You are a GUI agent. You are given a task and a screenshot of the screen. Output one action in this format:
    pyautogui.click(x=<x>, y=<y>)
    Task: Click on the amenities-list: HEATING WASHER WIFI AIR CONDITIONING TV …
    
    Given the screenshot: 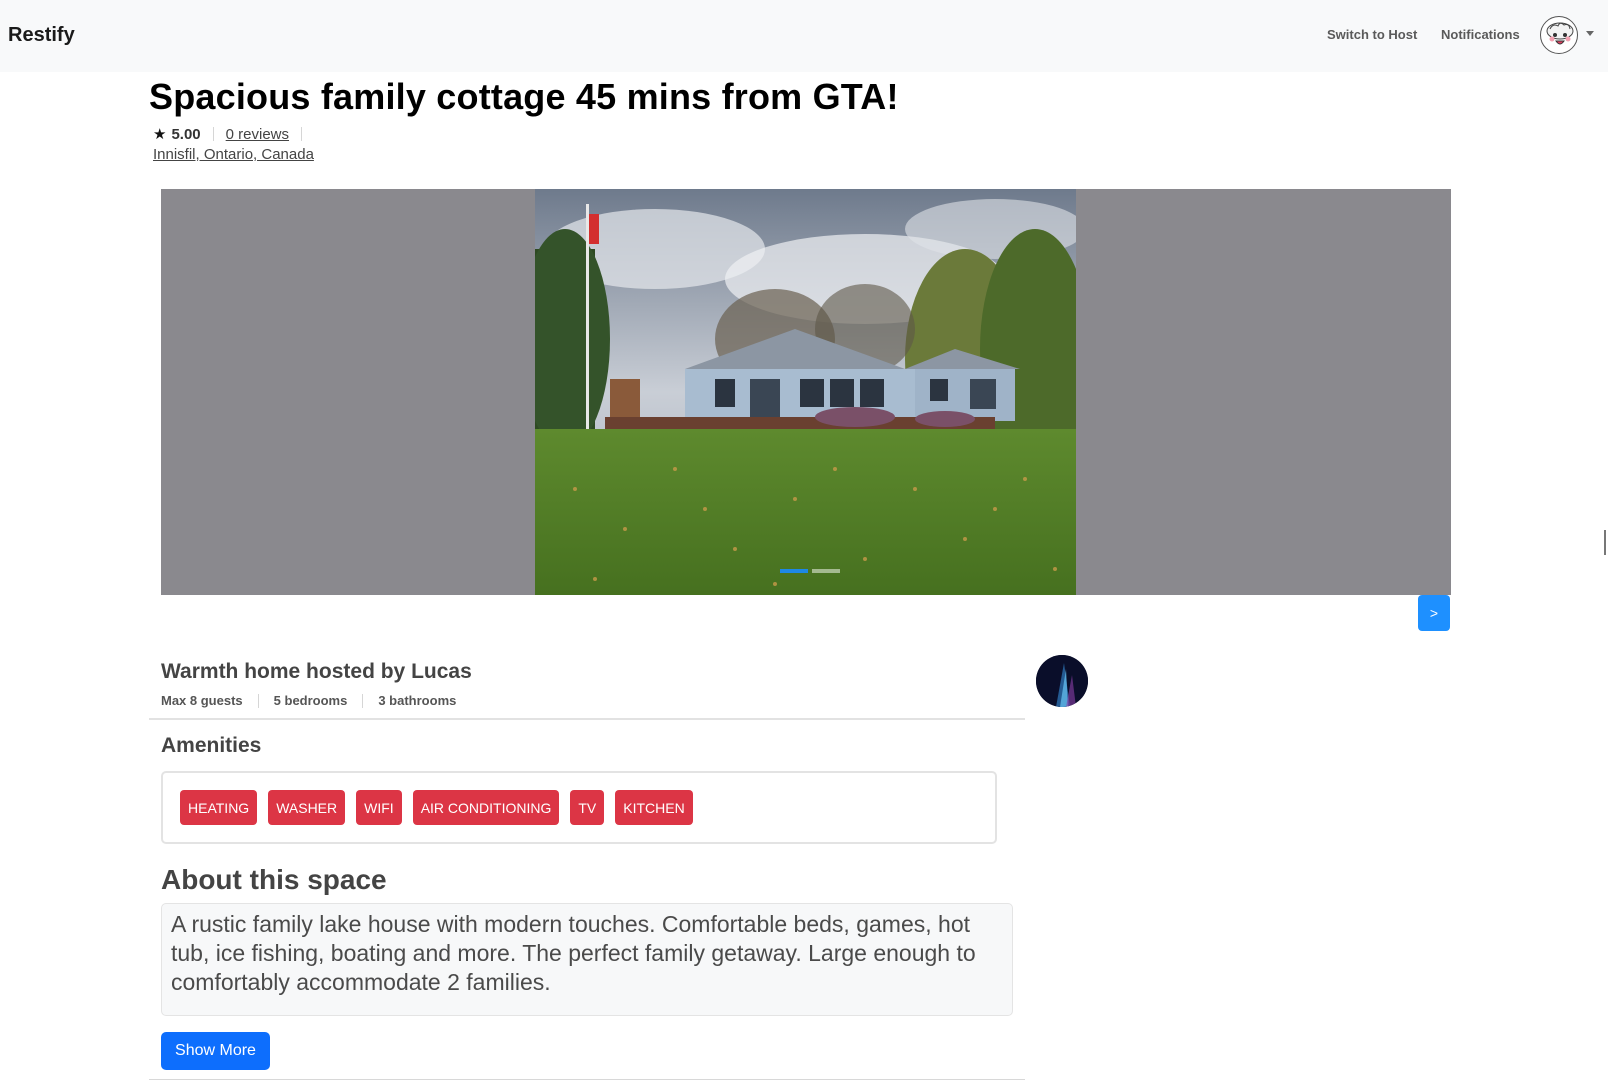 What is the action you would take?
    pyautogui.click(x=436, y=807)
    